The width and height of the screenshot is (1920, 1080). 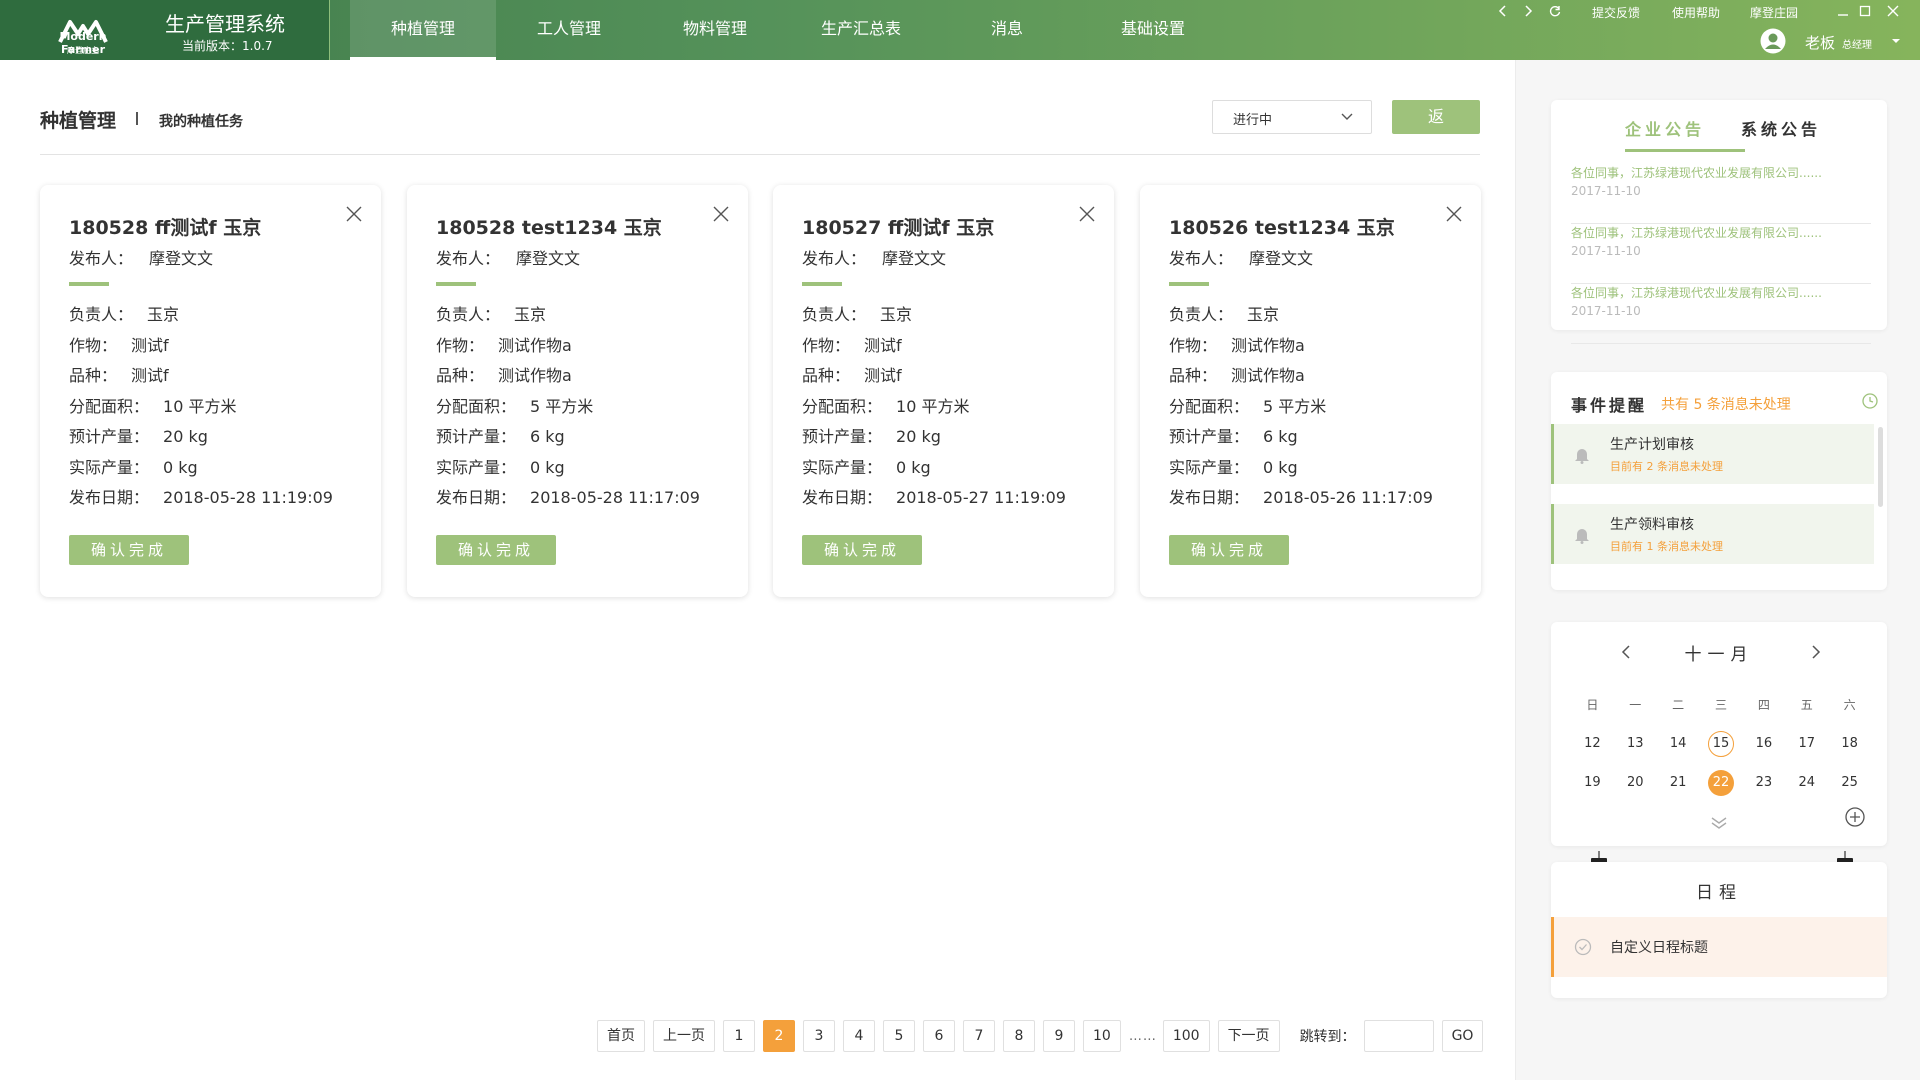 I want to click on nav-materials: 物料管理, so click(x=715, y=30).